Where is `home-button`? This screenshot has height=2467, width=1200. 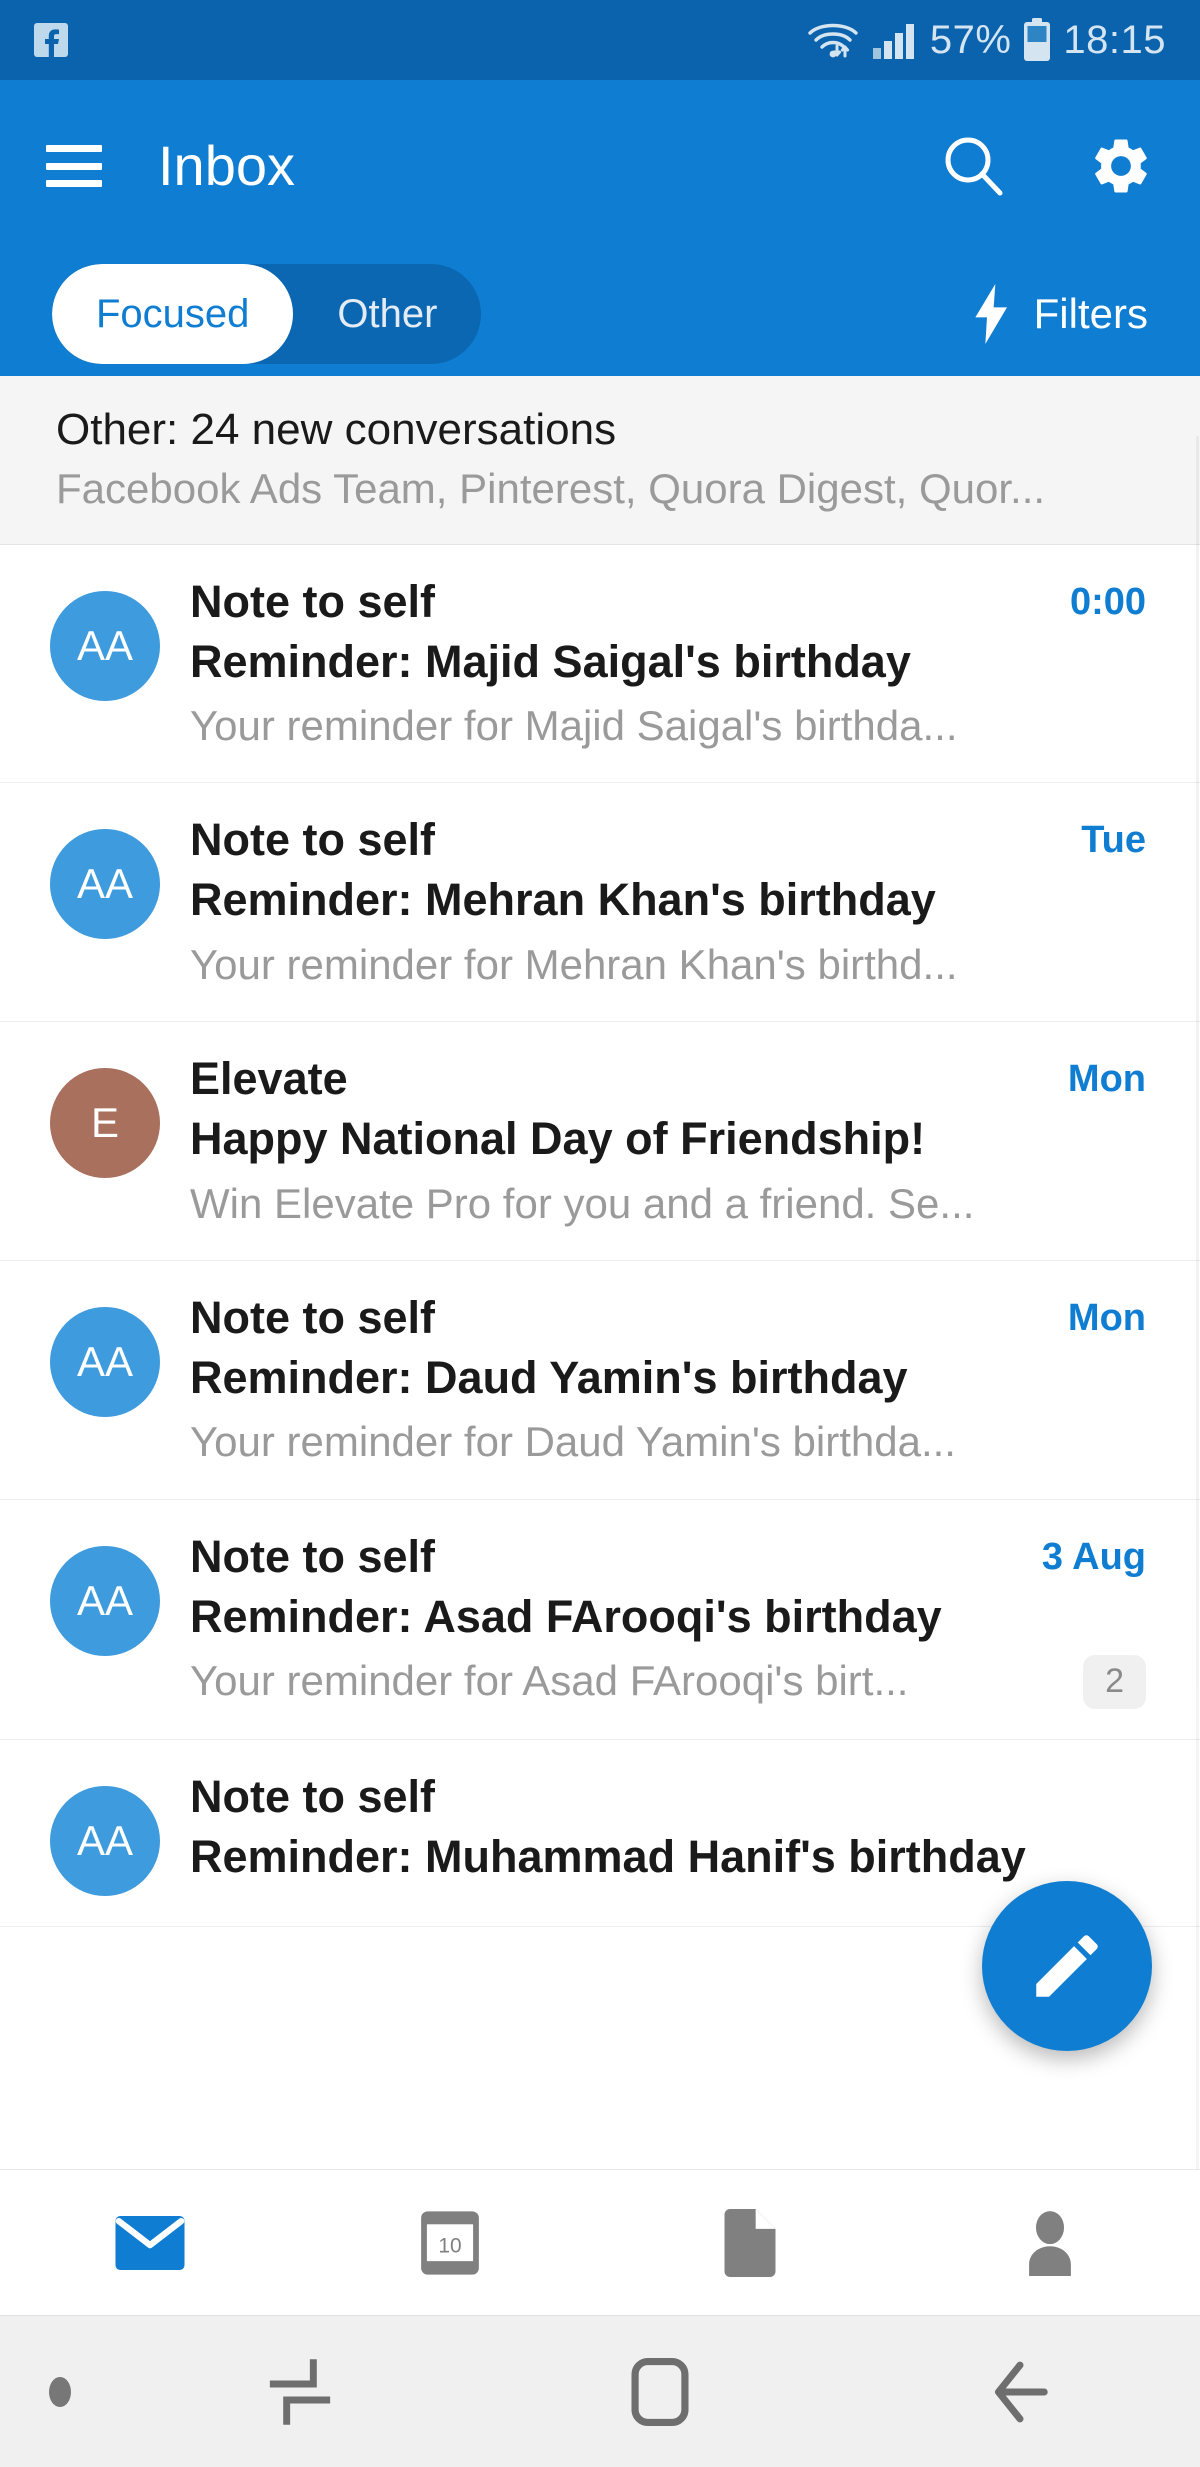 home-button is located at coordinates (660, 2392).